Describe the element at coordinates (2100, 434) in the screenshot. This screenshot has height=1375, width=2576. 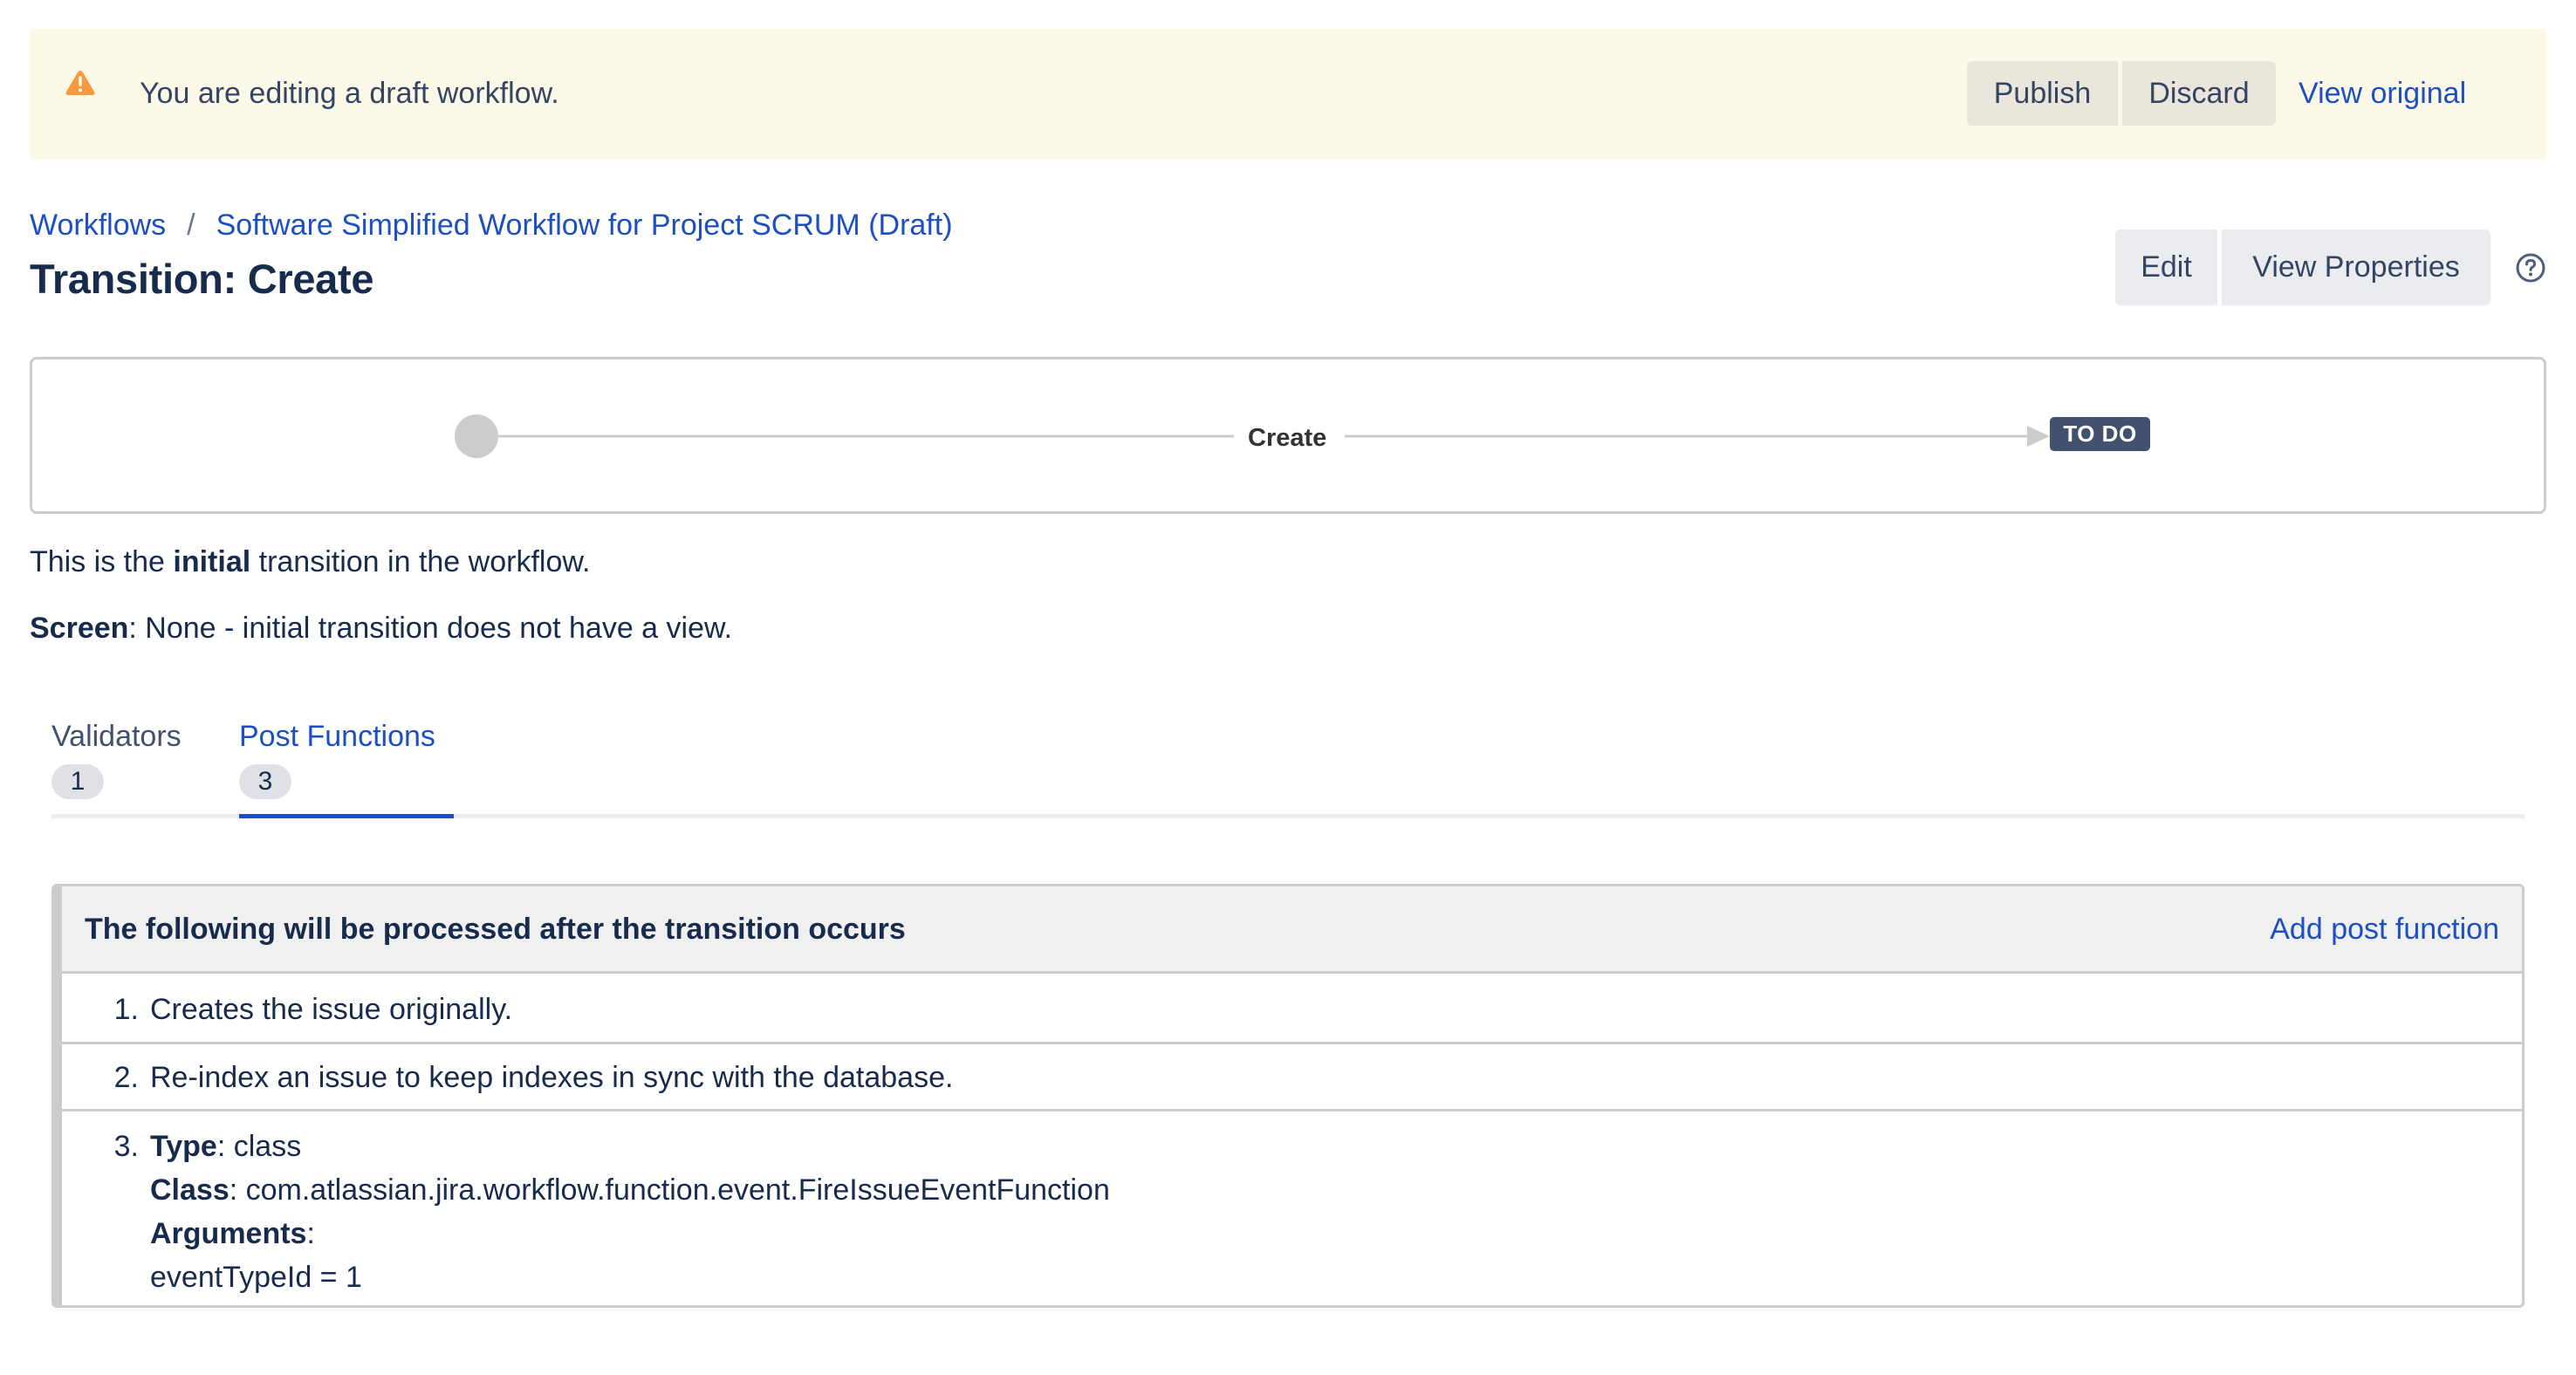
I see `status-badge-todo: TO DO` at that location.